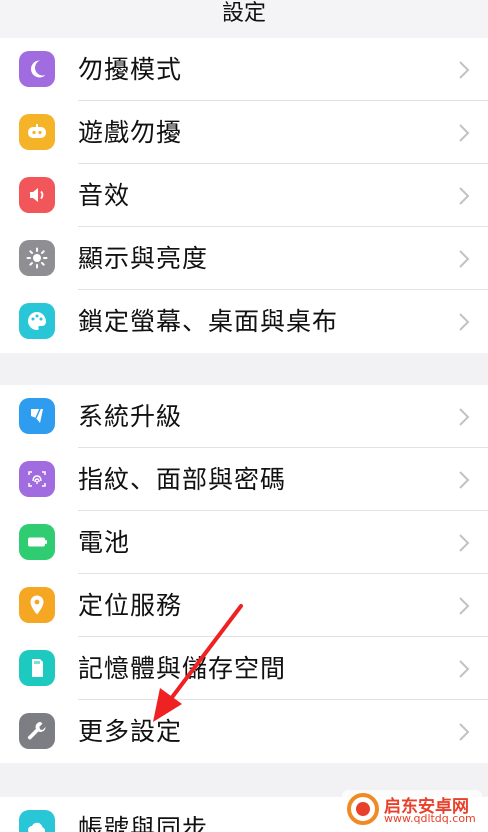 This screenshot has width=488, height=832. Describe the element at coordinates (37, 195) in the screenshot. I see `speaker-icon` at that location.